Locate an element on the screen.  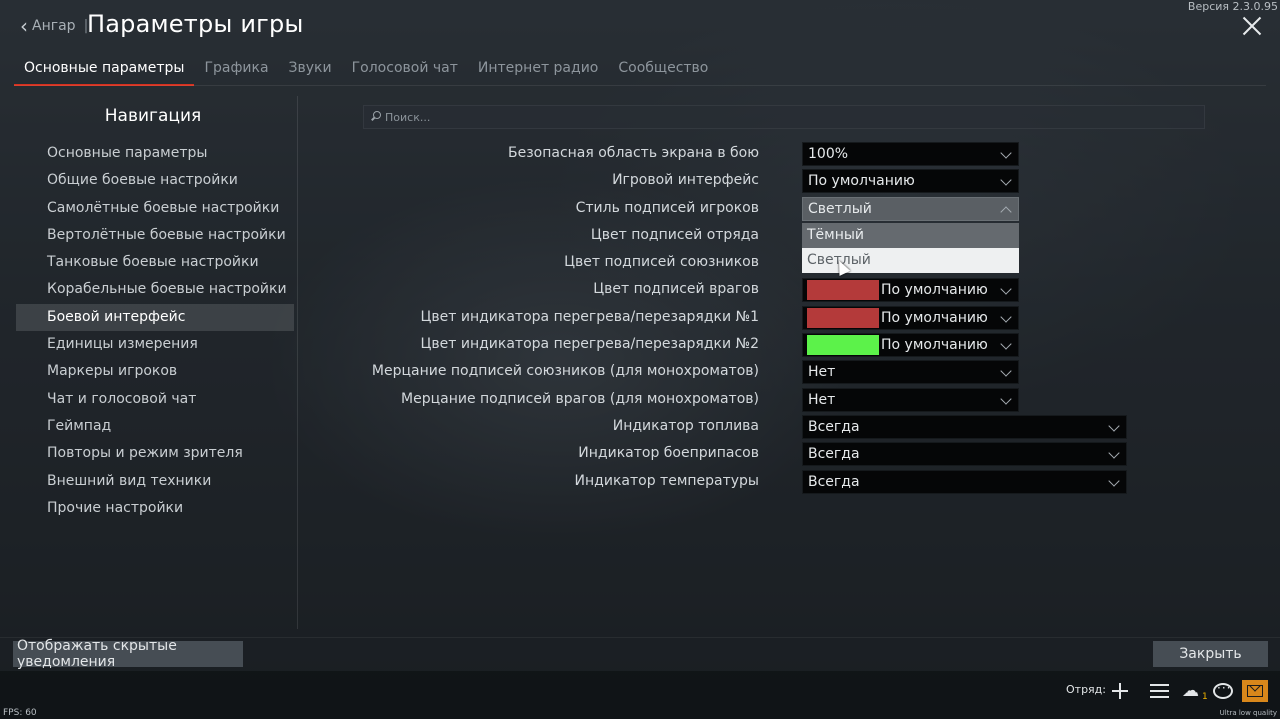
sidebar-item-ship-battle: Корабельные боевые настройки is located at coordinates (154, 289).